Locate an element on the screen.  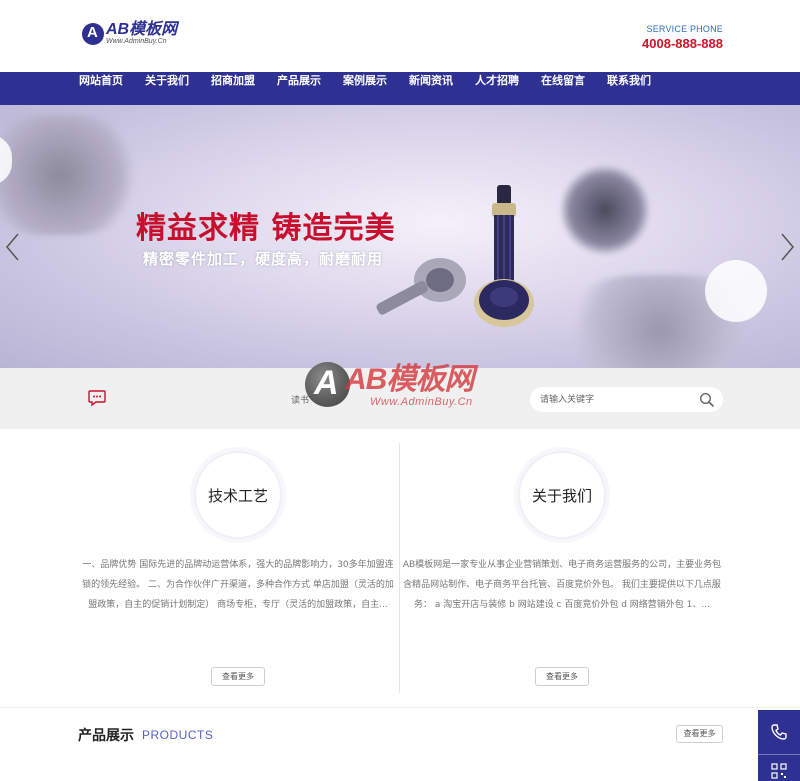
banner-subtitle: 精密零件加工，硬度高，耐磨耐用 is located at coordinates (263, 259).